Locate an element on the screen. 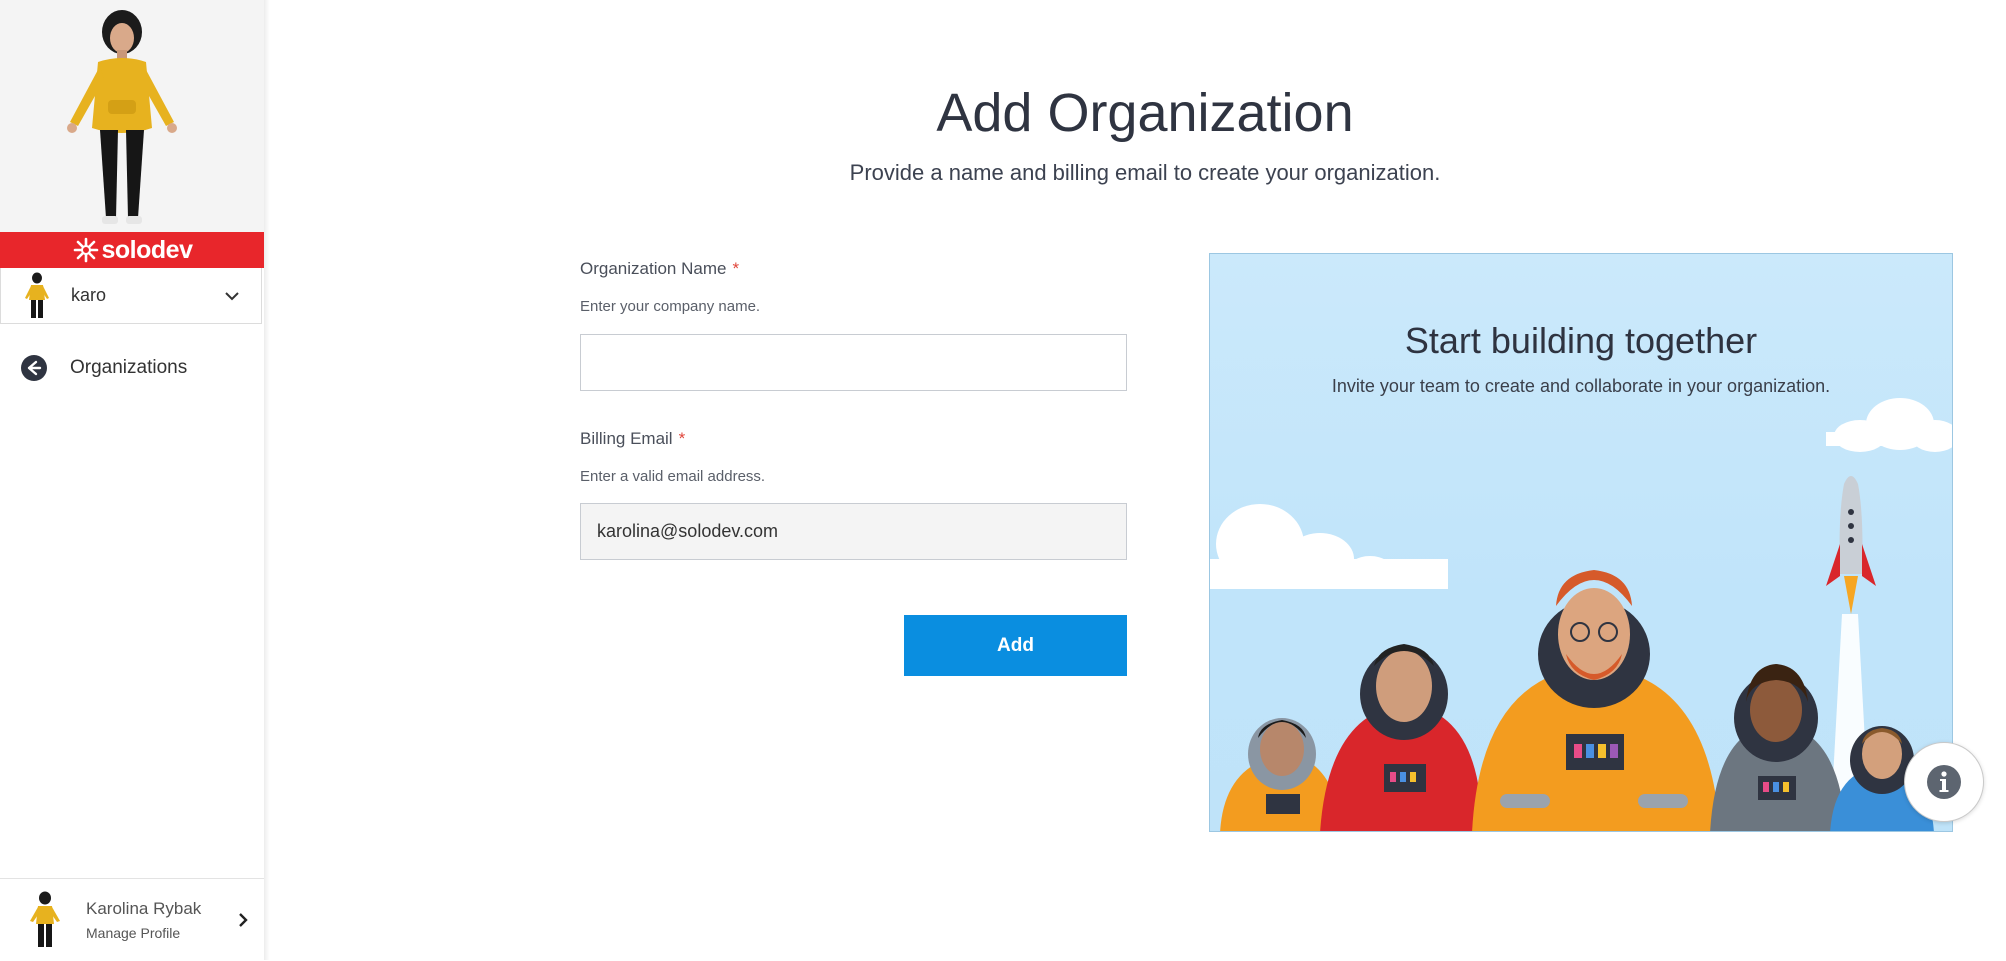 This screenshot has height=961, width=2006. info-circle-icon is located at coordinates (1944, 782).